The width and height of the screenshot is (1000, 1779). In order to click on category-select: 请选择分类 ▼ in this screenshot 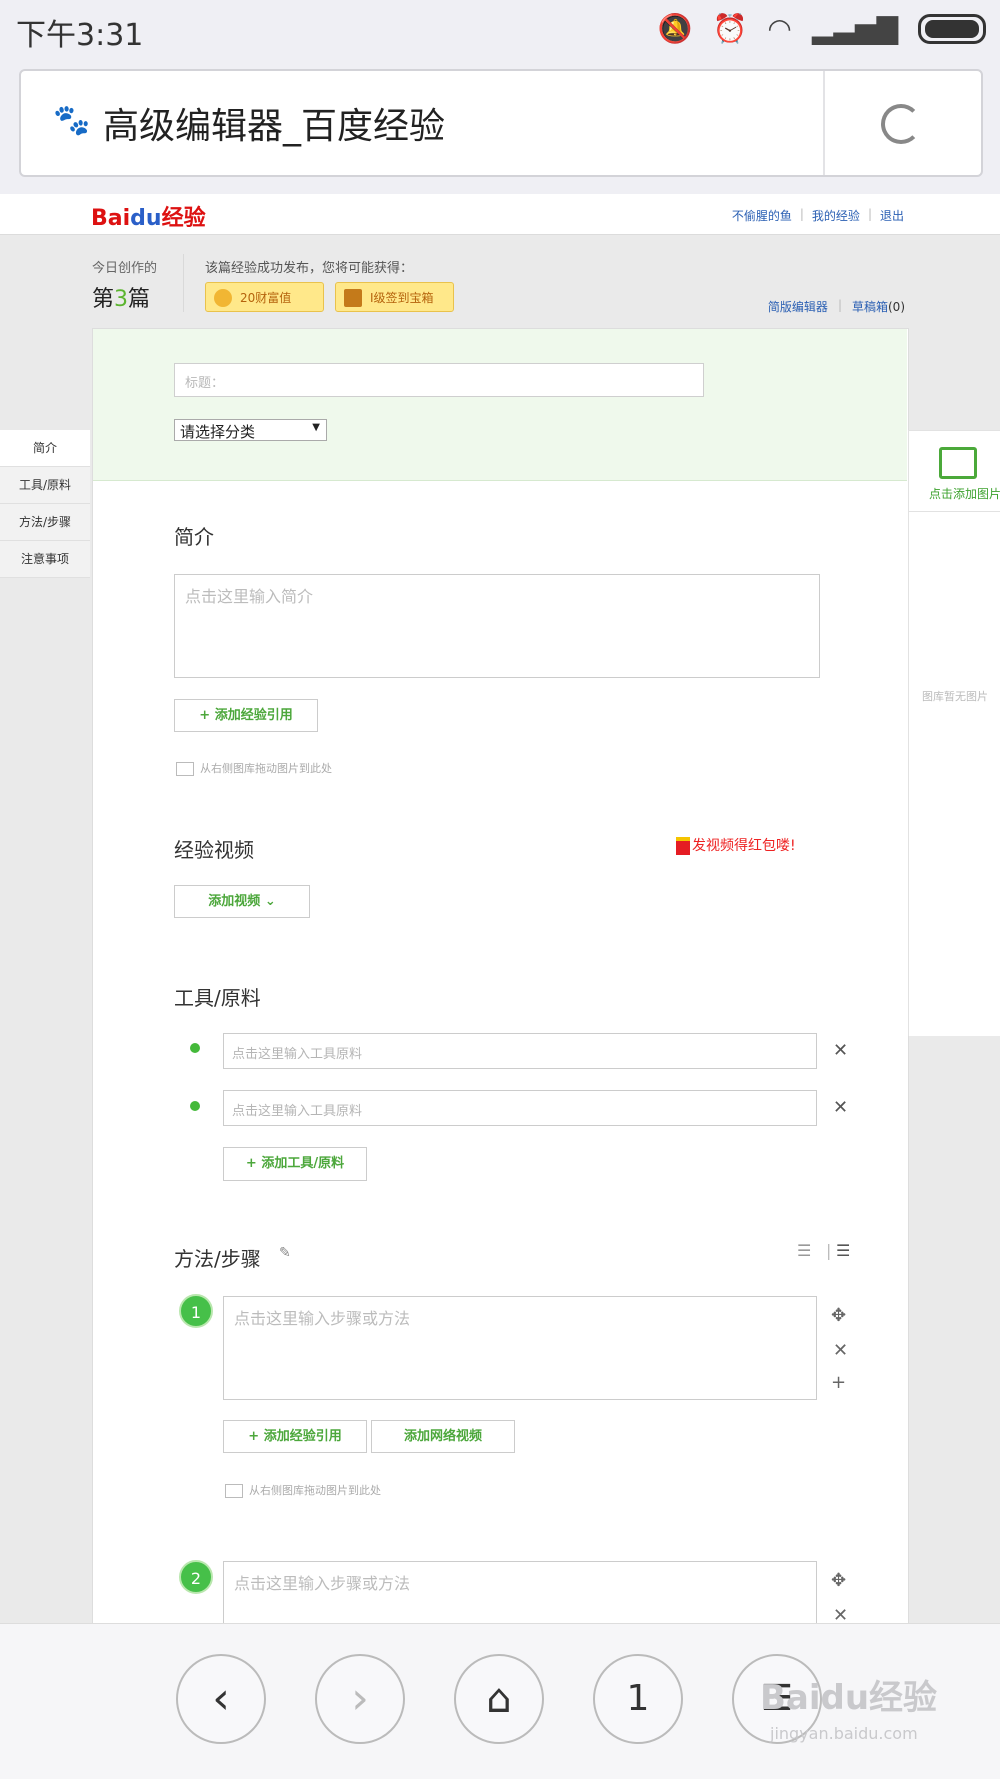, I will do `click(250, 430)`.